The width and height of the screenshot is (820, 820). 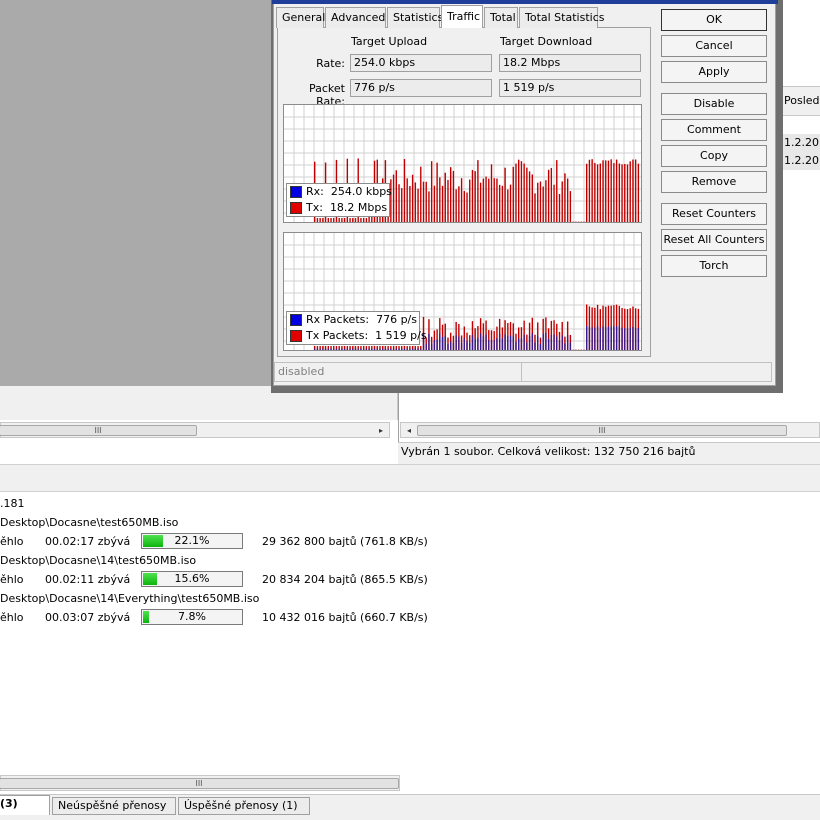 What do you see at coordinates (89, 522) in the screenshot?
I see `transfer-path: Desktop\Docasne\test650MB.iso` at bounding box center [89, 522].